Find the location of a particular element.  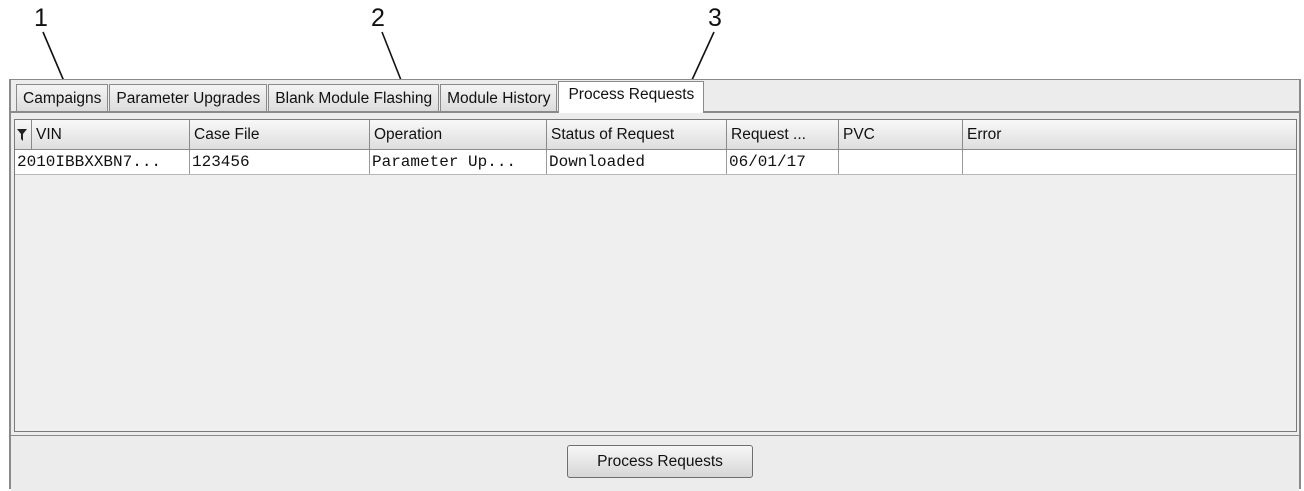

tab-module-history: Module History is located at coordinates (499, 97).